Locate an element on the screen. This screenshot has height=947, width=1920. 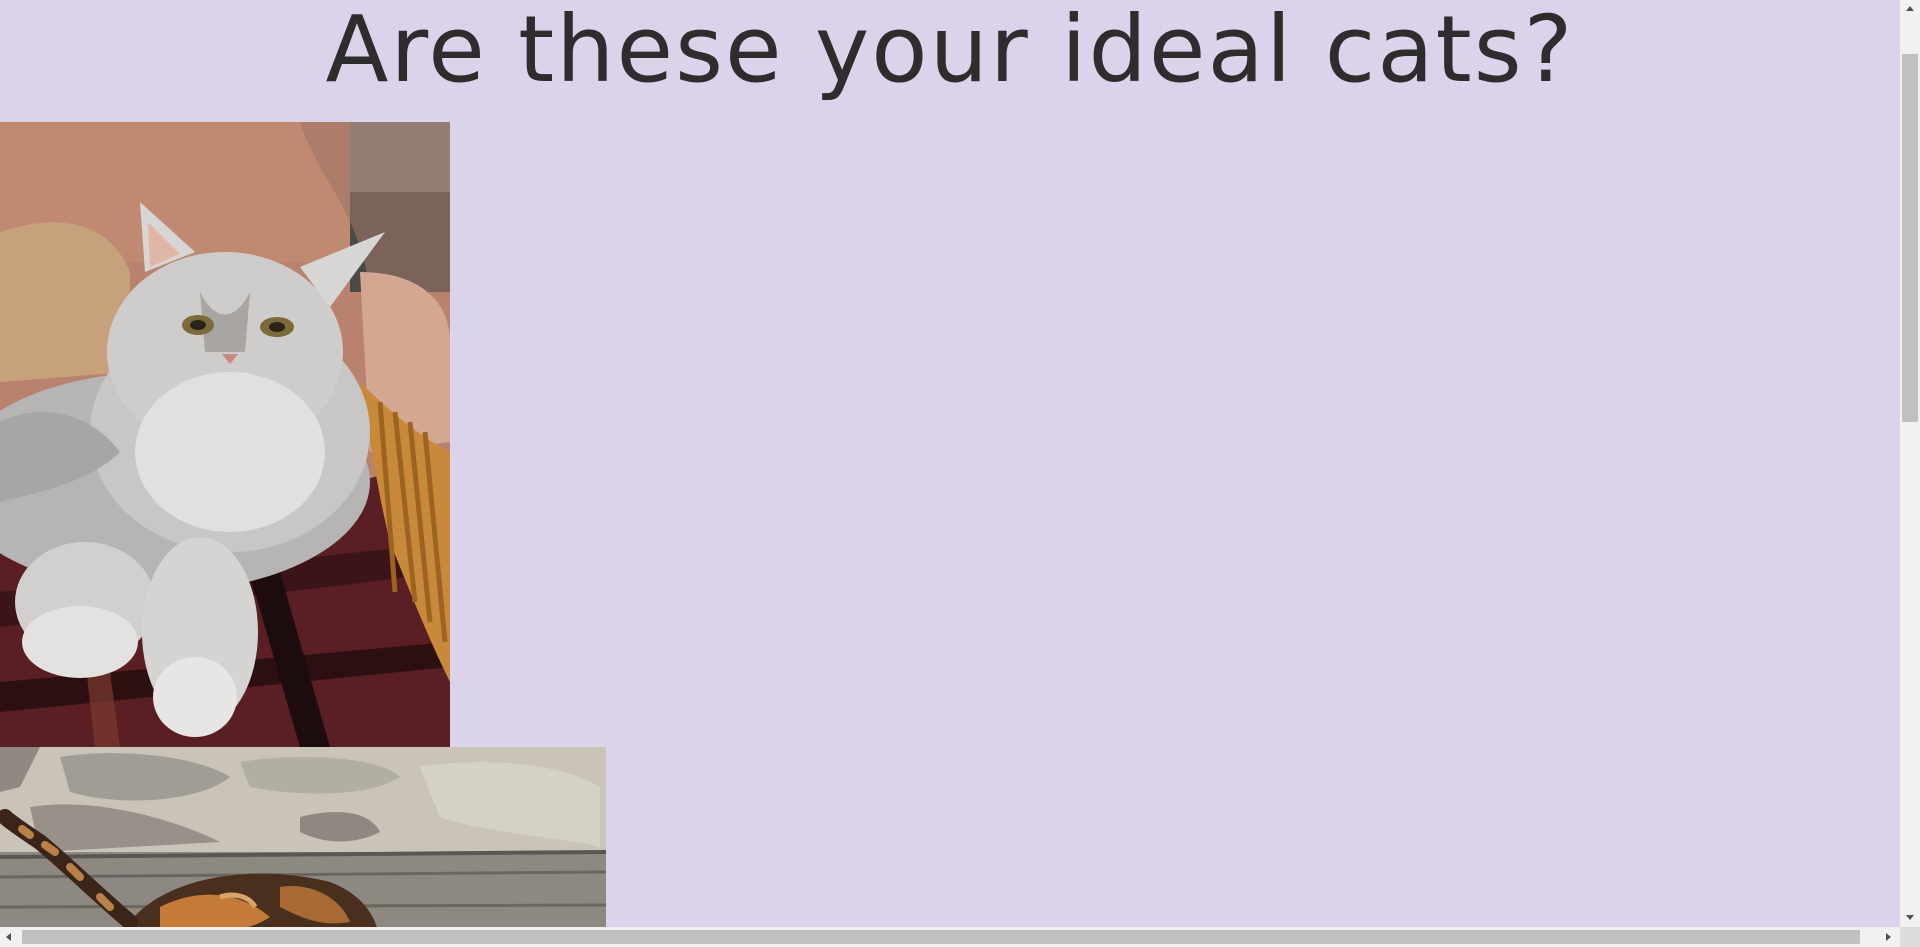
chevron-left-icon is located at coordinates (8, 937).